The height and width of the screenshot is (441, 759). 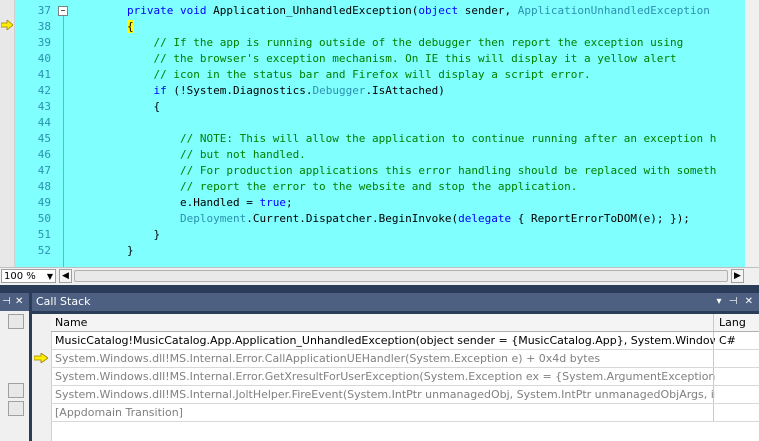 What do you see at coordinates (44, 154) in the screenshot?
I see `line-number: 46` at bounding box center [44, 154].